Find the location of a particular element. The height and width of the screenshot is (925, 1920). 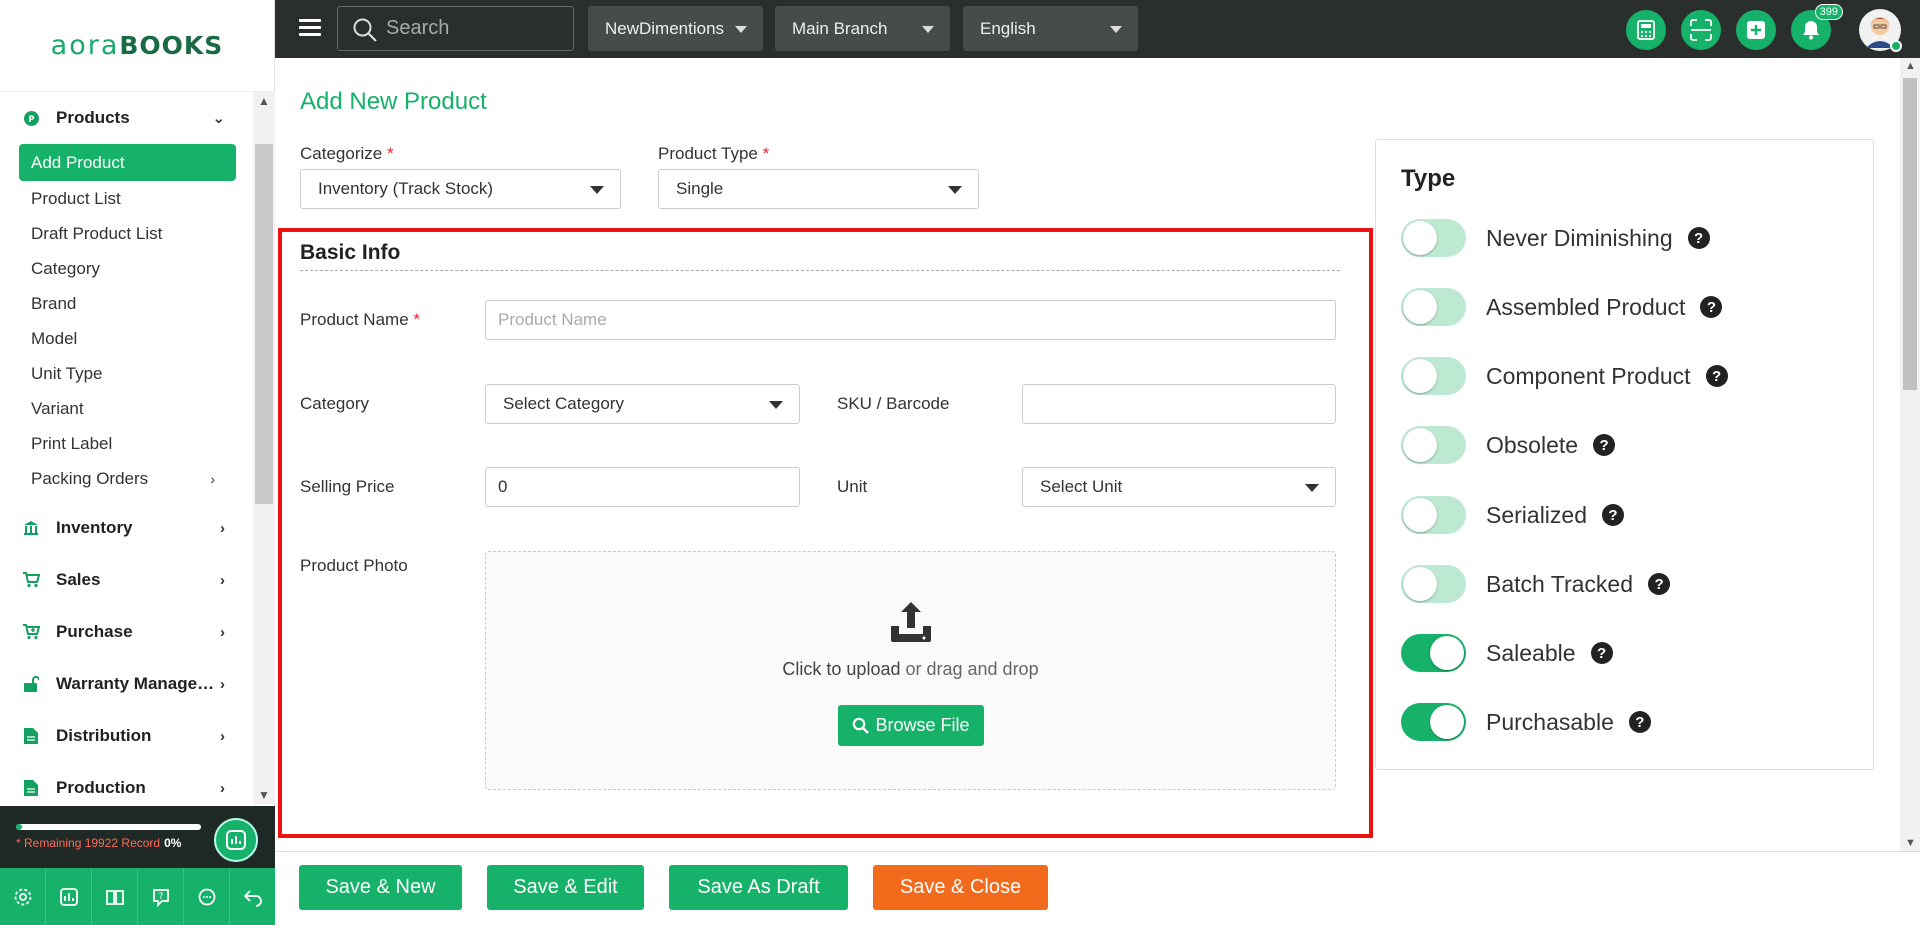

logo: aora BOOKS is located at coordinates (137, 46).